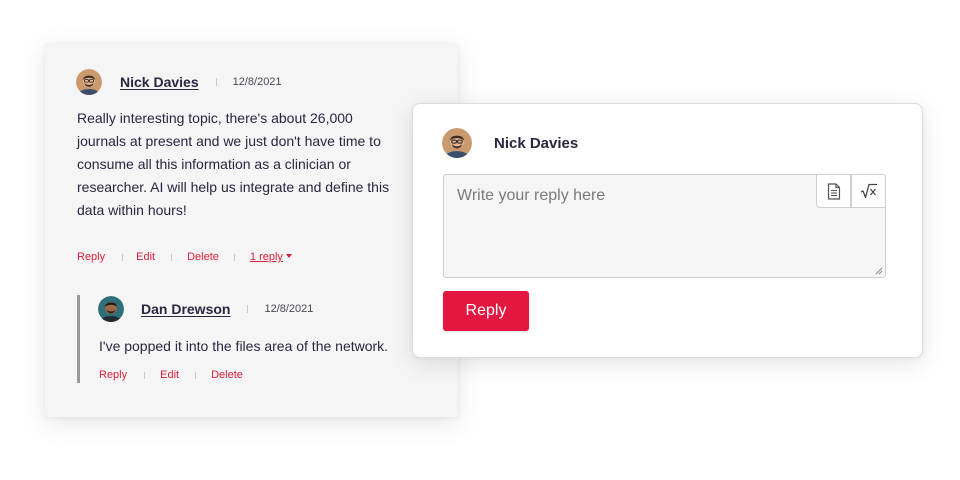 This screenshot has width=960, height=480. What do you see at coordinates (288, 256) in the screenshot?
I see `caret-down-icon` at bounding box center [288, 256].